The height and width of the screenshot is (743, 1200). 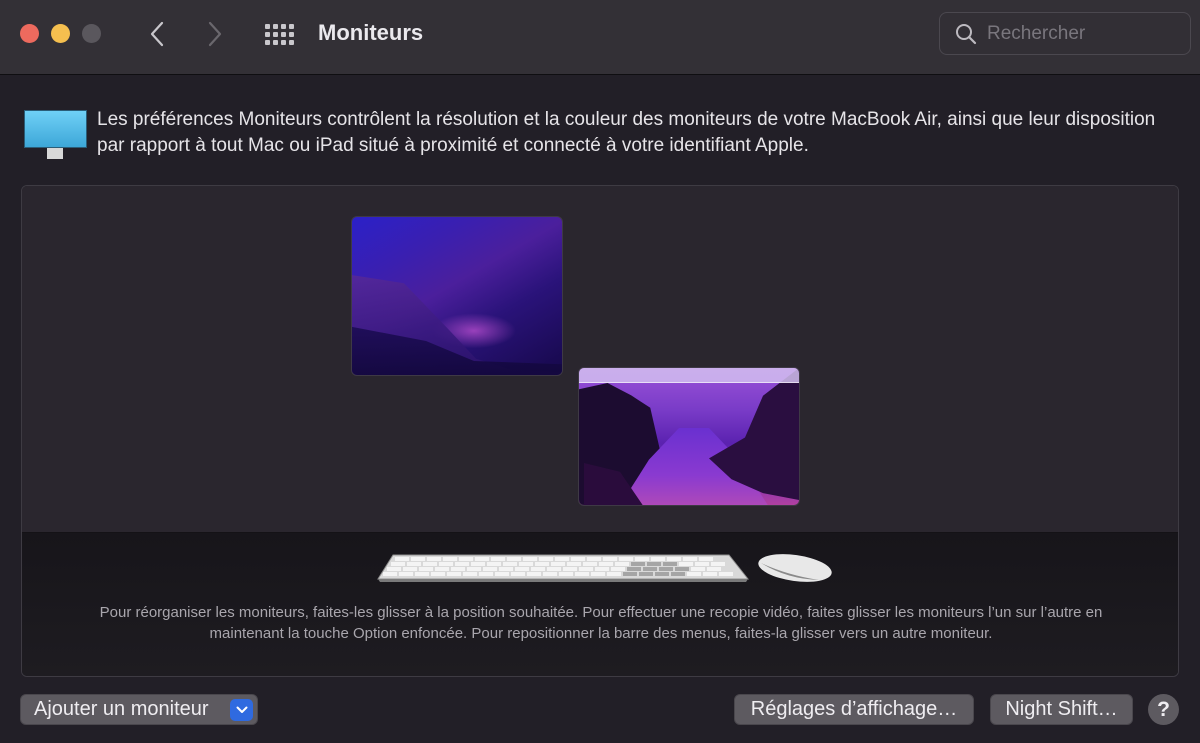 I want to click on back-button, so click(x=157, y=34).